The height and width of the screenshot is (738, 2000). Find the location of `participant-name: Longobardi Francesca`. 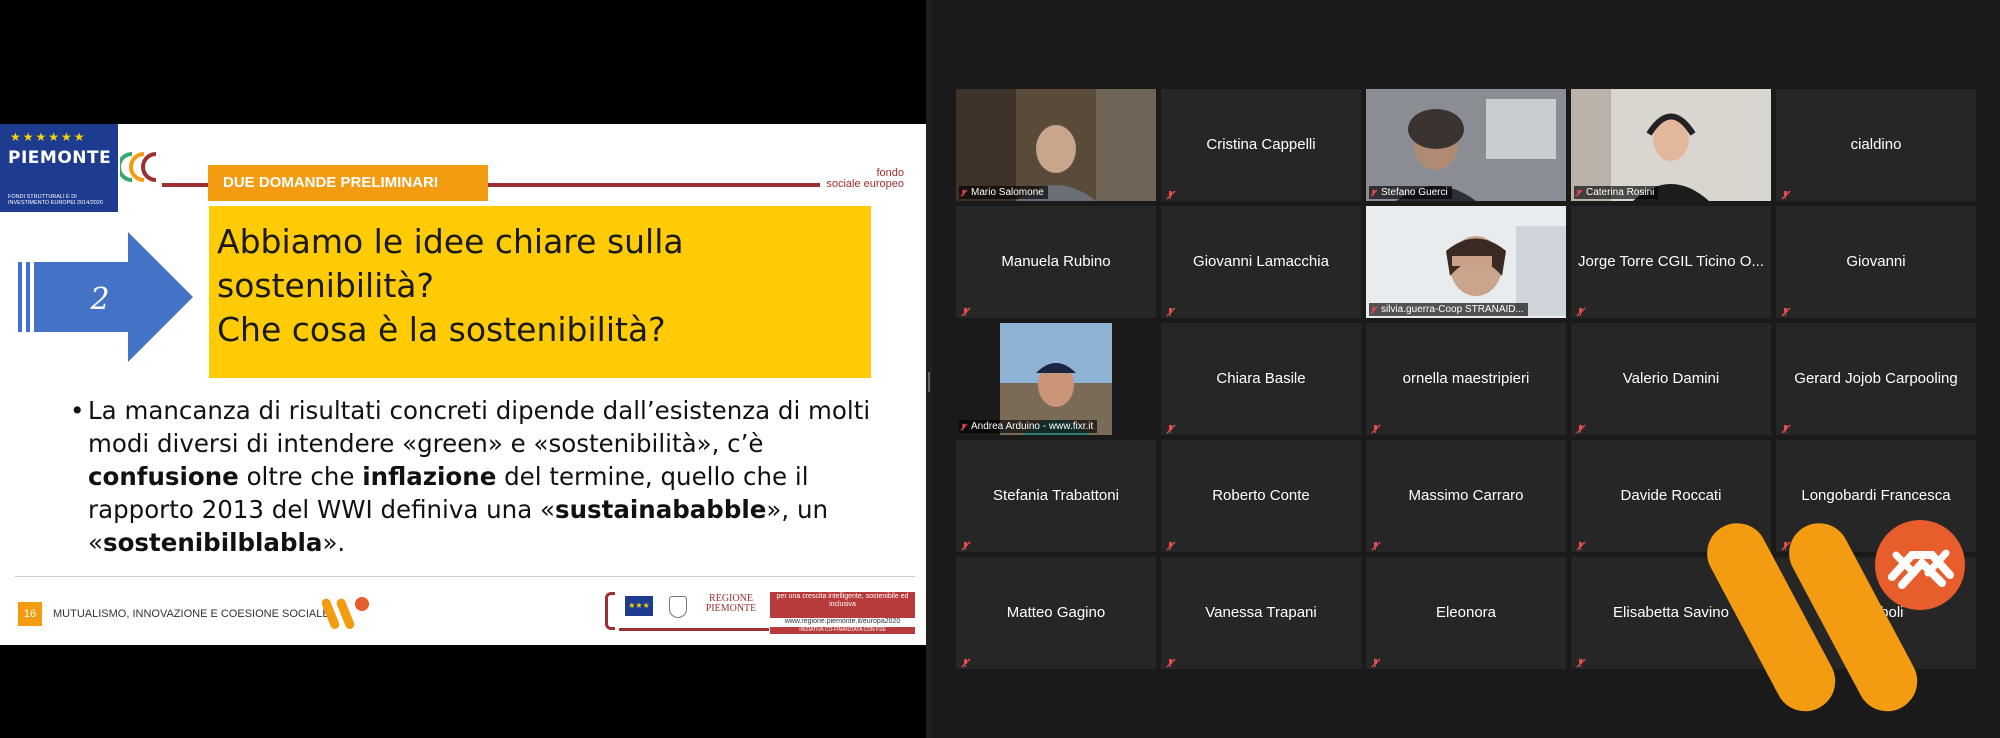

participant-name: Longobardi Francesca is located at coordinates (1876, 495).